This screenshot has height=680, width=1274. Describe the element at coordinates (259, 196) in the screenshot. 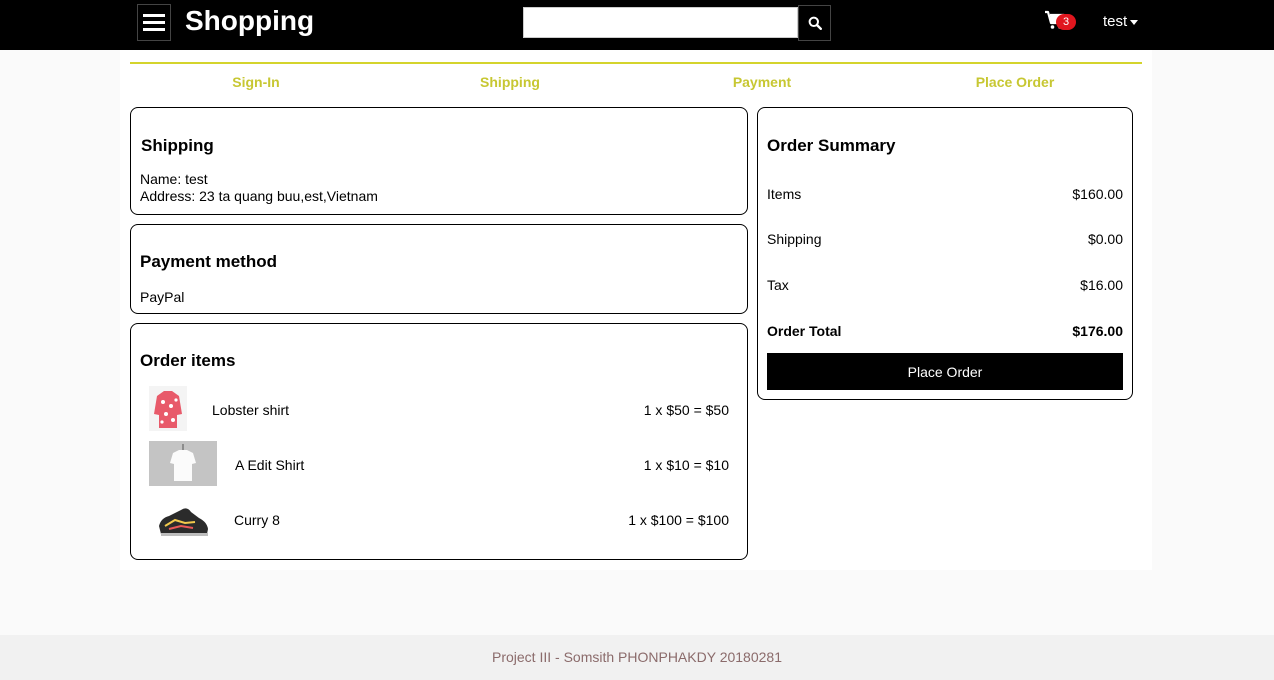

I see `shipping-address: Address: 23 ta quang buu,est,Vietnam` at that location.